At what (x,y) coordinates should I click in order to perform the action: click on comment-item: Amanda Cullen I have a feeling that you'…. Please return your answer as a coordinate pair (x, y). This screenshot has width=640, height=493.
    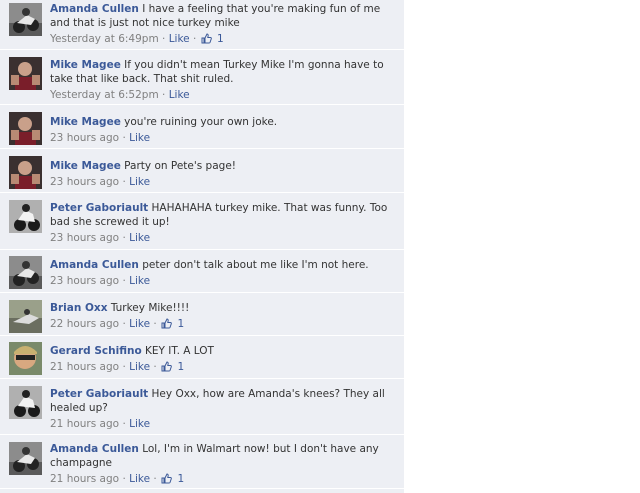
    Looking at the image, I should click on (202, 25).